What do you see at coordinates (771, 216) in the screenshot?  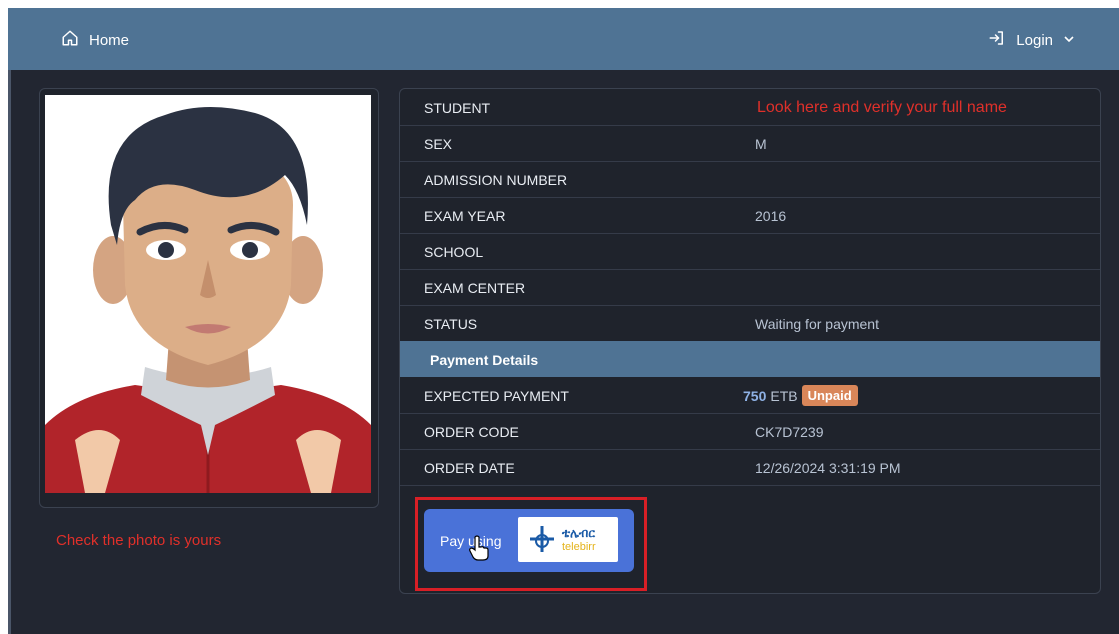 I see `exam-year-value: 2016` at bounding box center [771, 216].